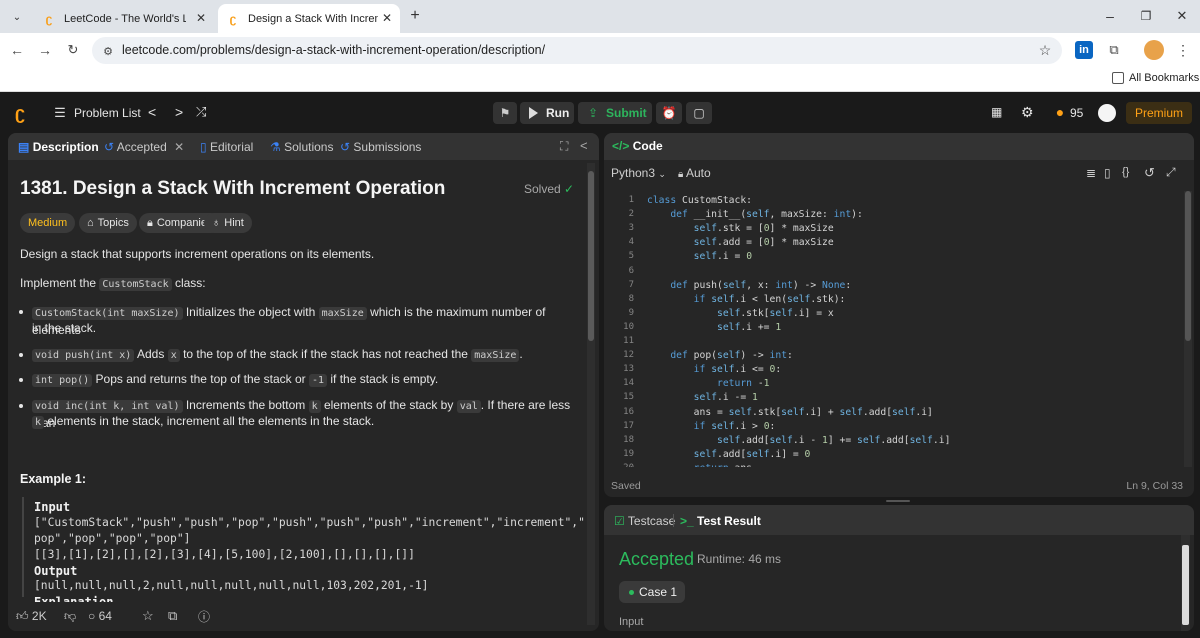 The image size is (1200, 638). Describe the element at coordinates (644, 521) in the screenshot. I see `tab-testcase: ☑ Testcase` at that location.